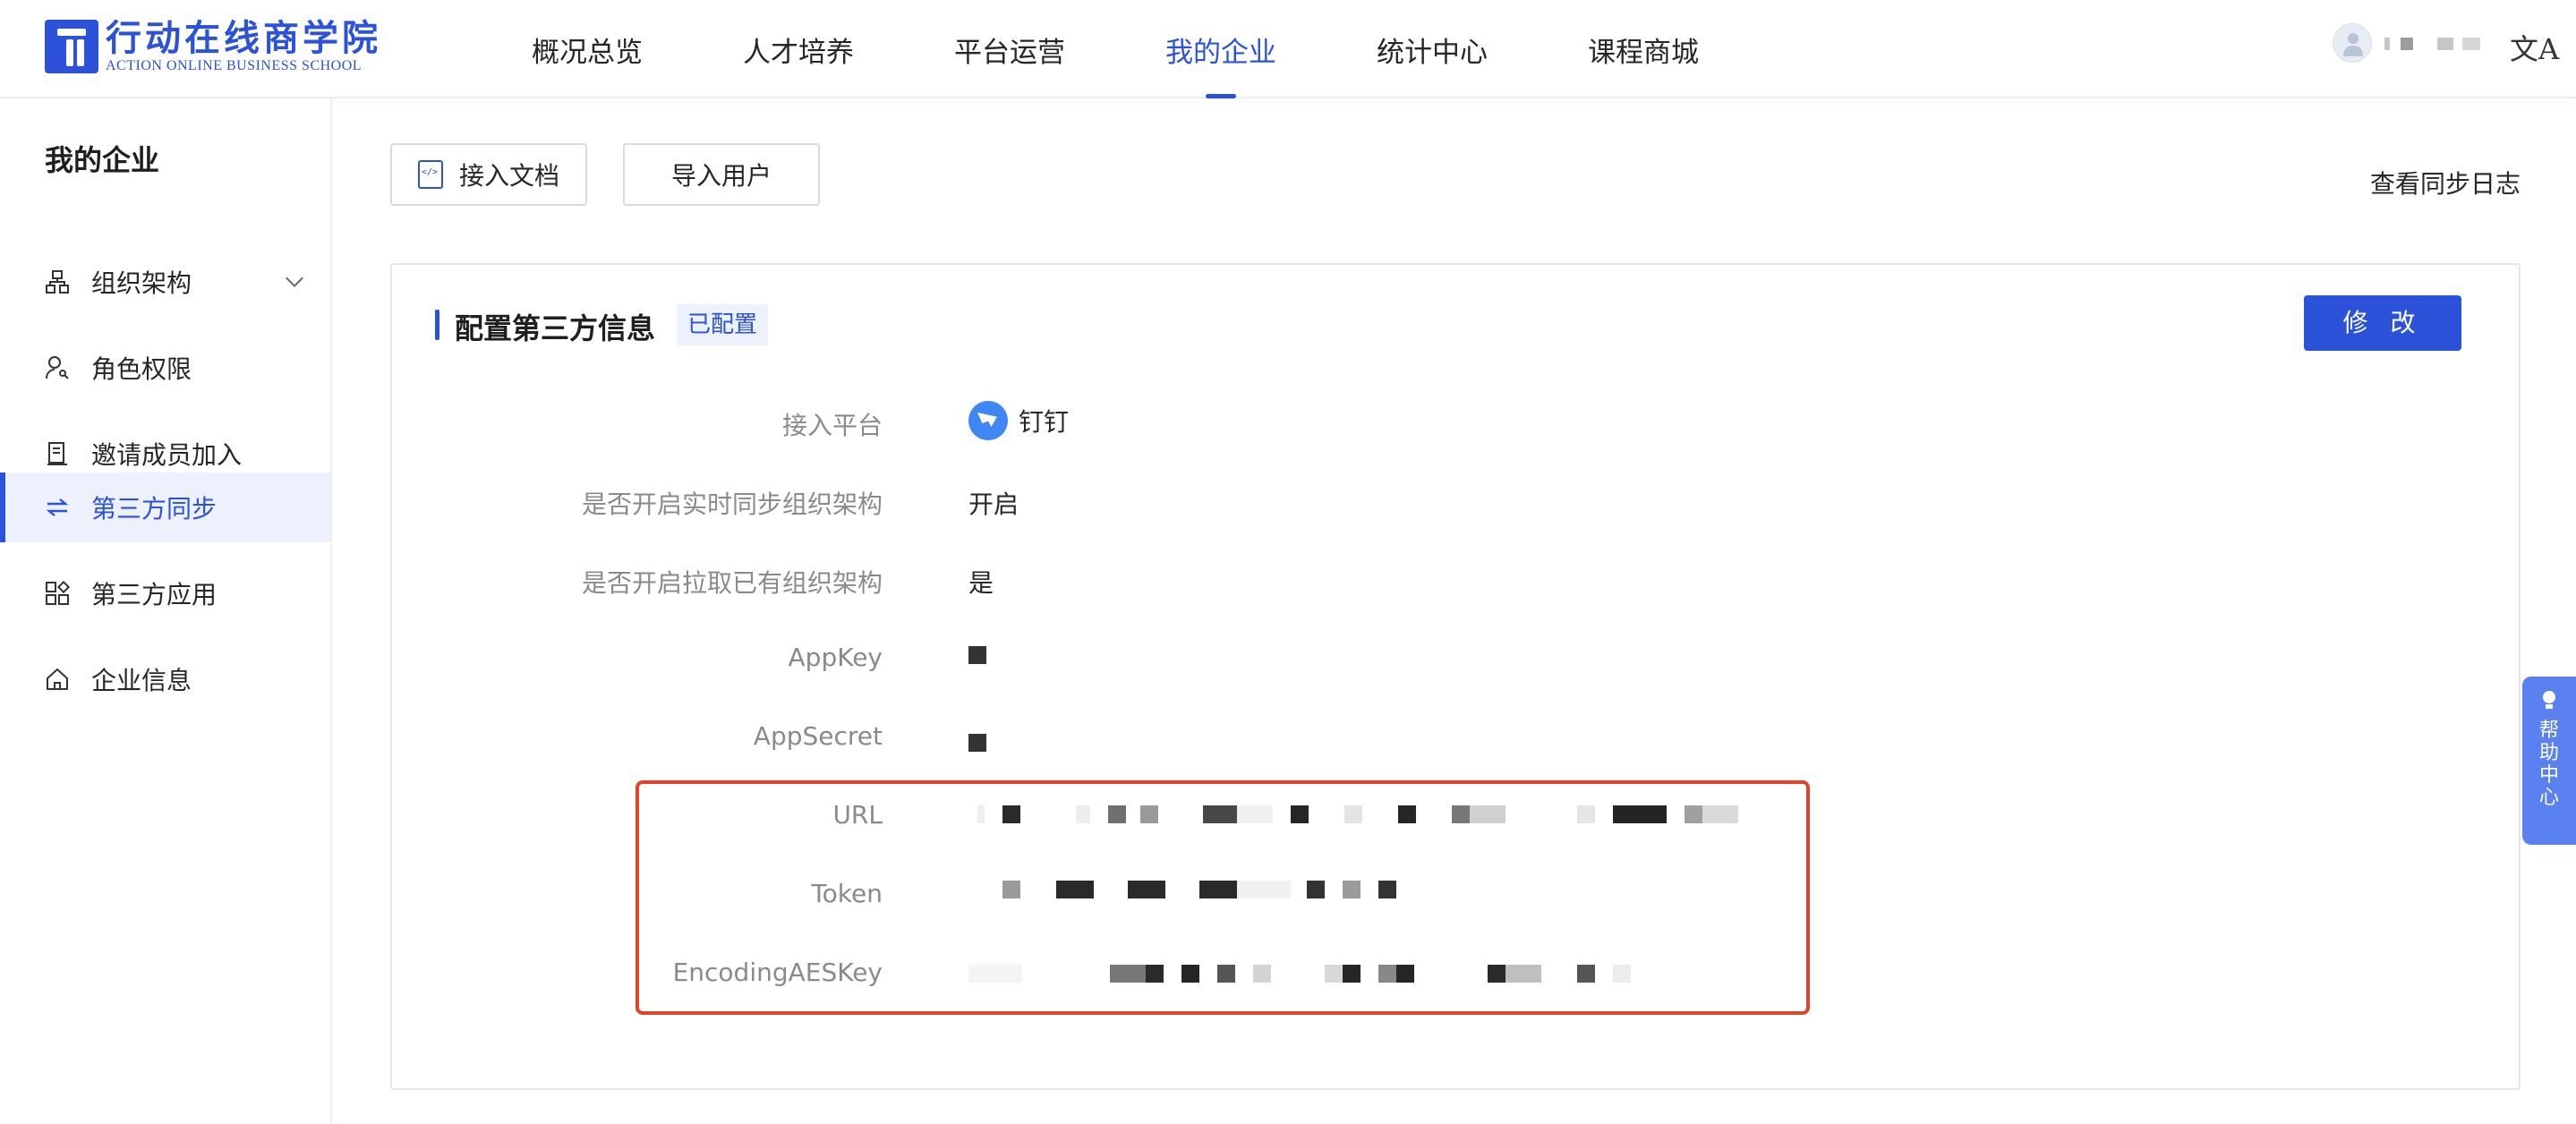 Image resolution: width=2576 pixels, height=1124 pixels. I want to click on logo-title: 行动在线商学院, so click(243, 38).